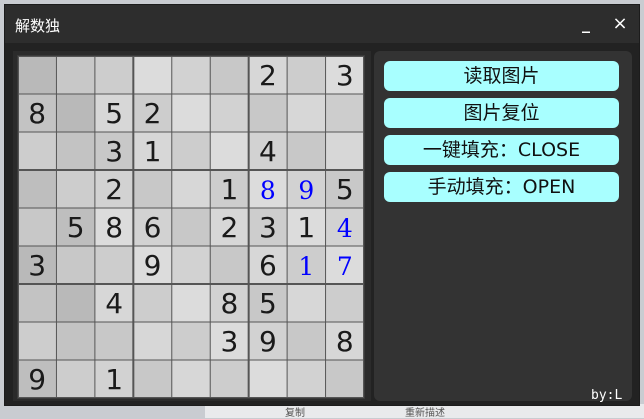  What do you see at coordinates (345, 266) in the screenshot?
I see `solved-digit: 7` at bounding box center [345, 266].